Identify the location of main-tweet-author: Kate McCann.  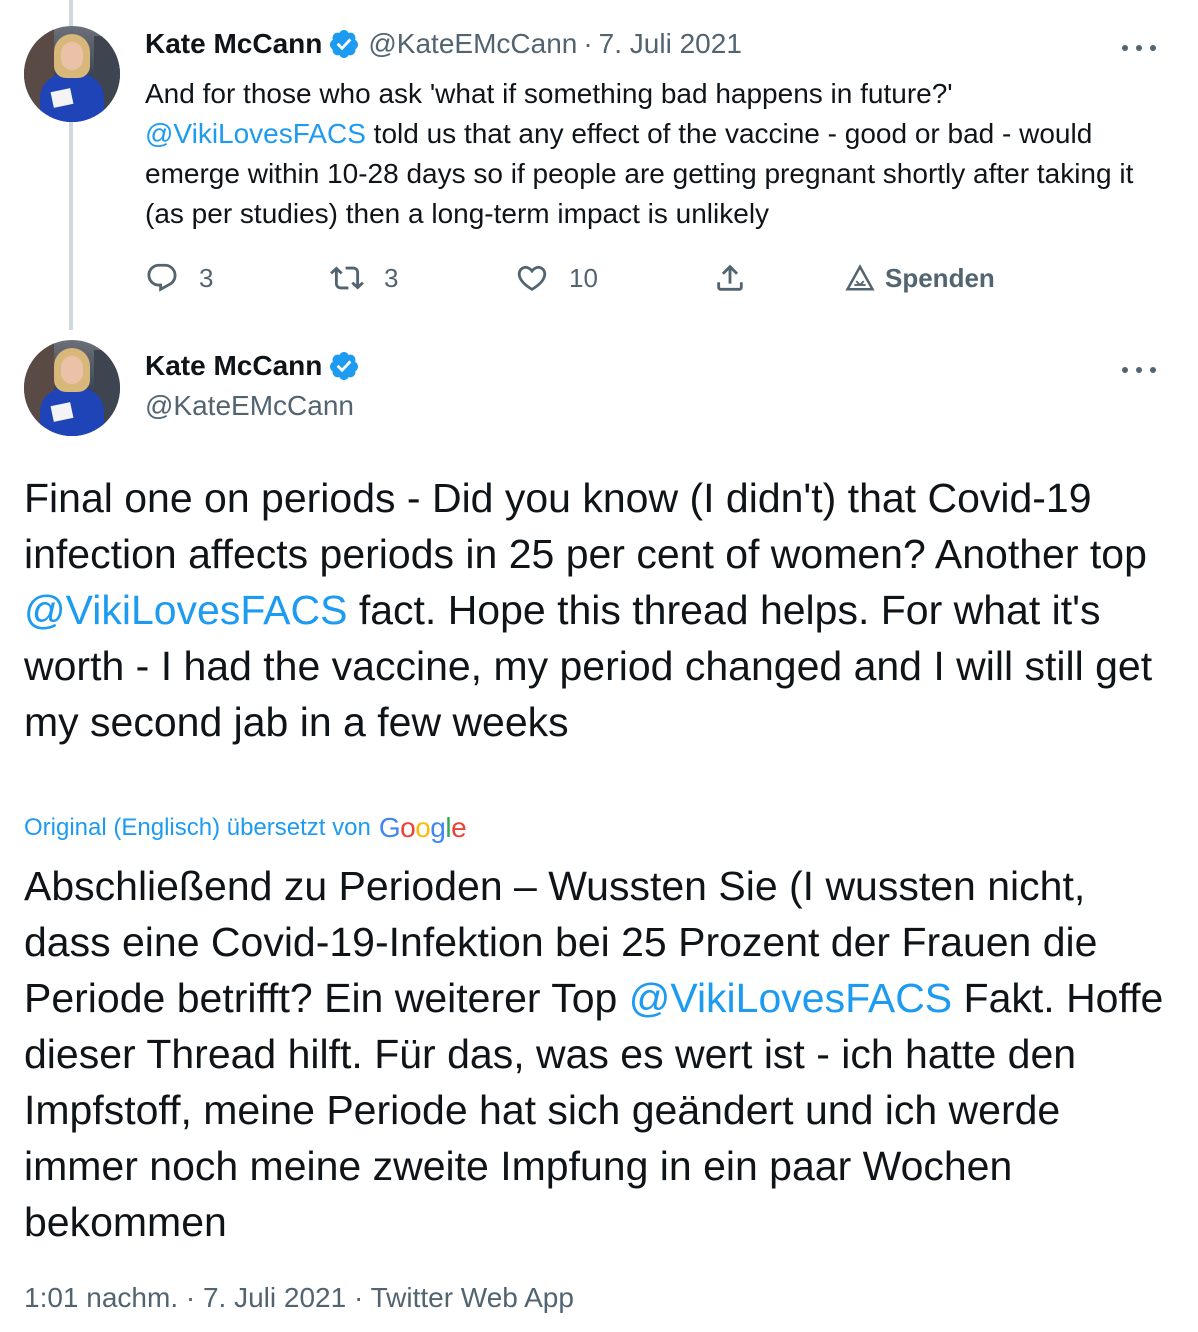
(252, 366).